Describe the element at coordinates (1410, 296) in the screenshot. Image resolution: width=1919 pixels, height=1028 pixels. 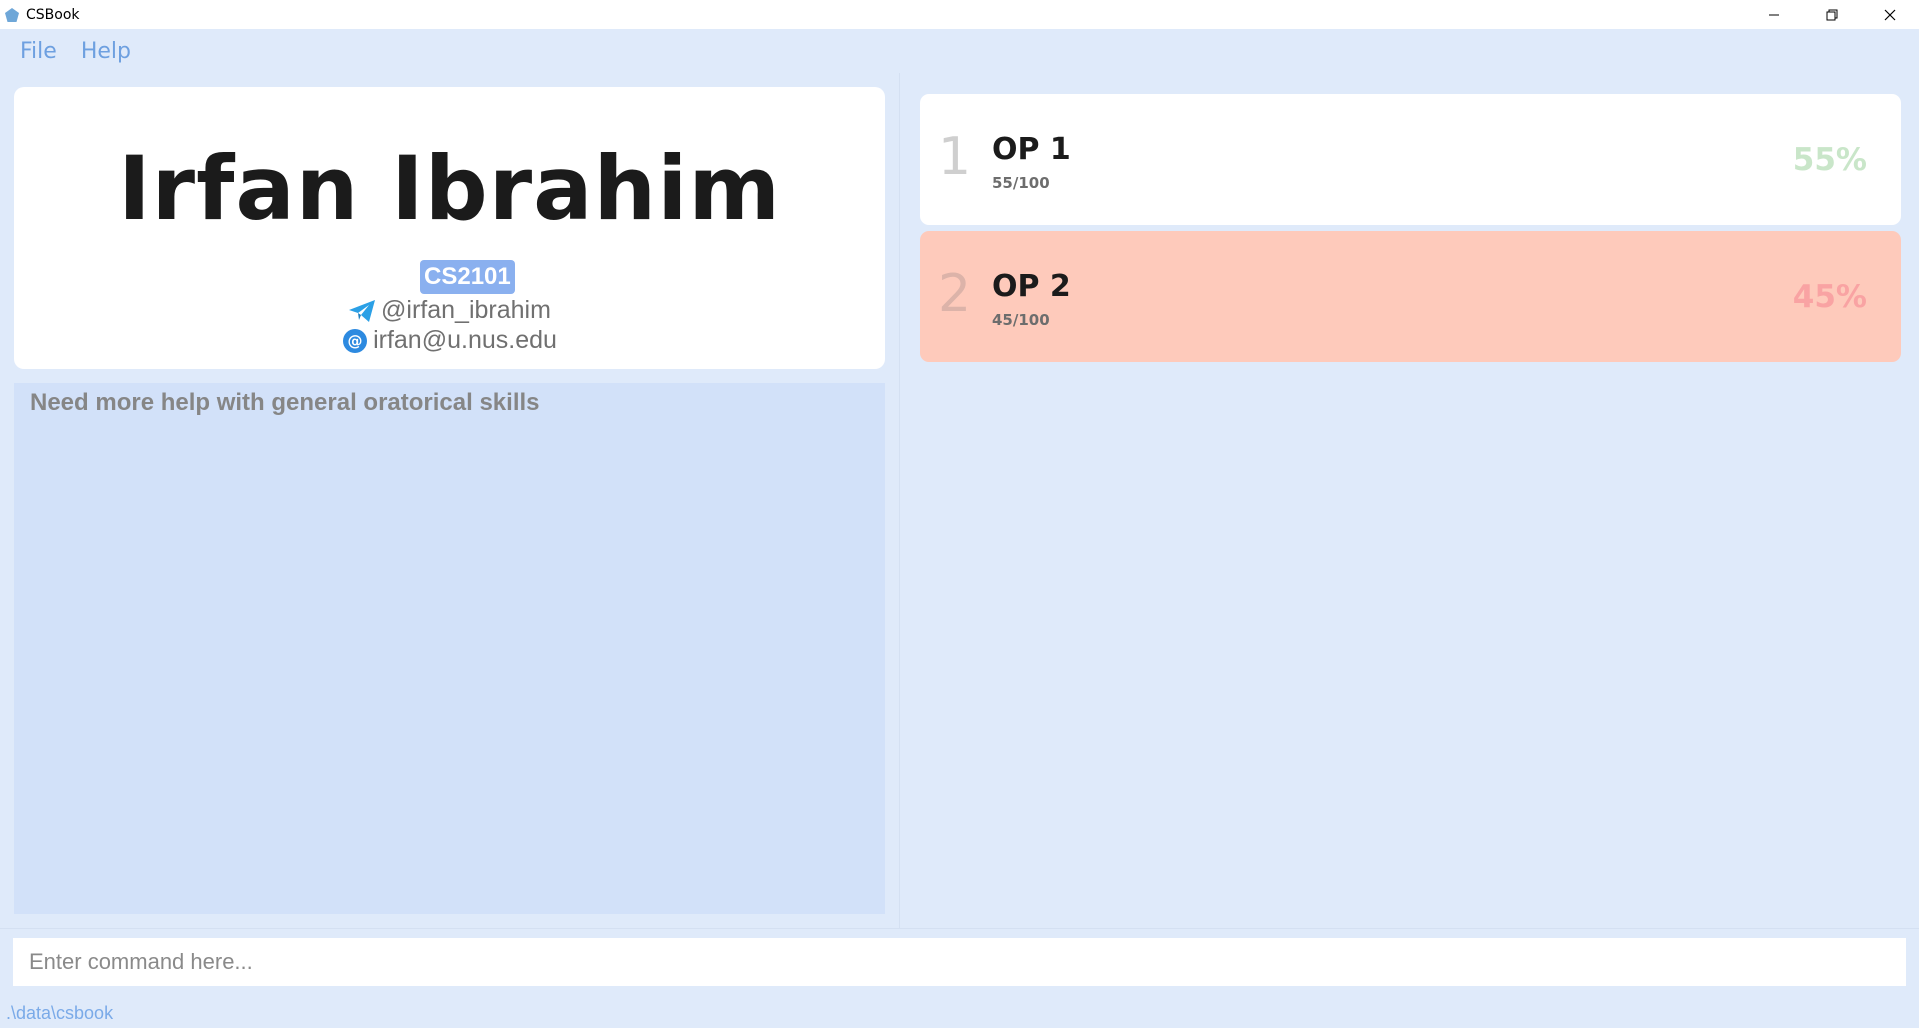
I see `assessment-card: 2 OP 2 45/100 45%` at that location.